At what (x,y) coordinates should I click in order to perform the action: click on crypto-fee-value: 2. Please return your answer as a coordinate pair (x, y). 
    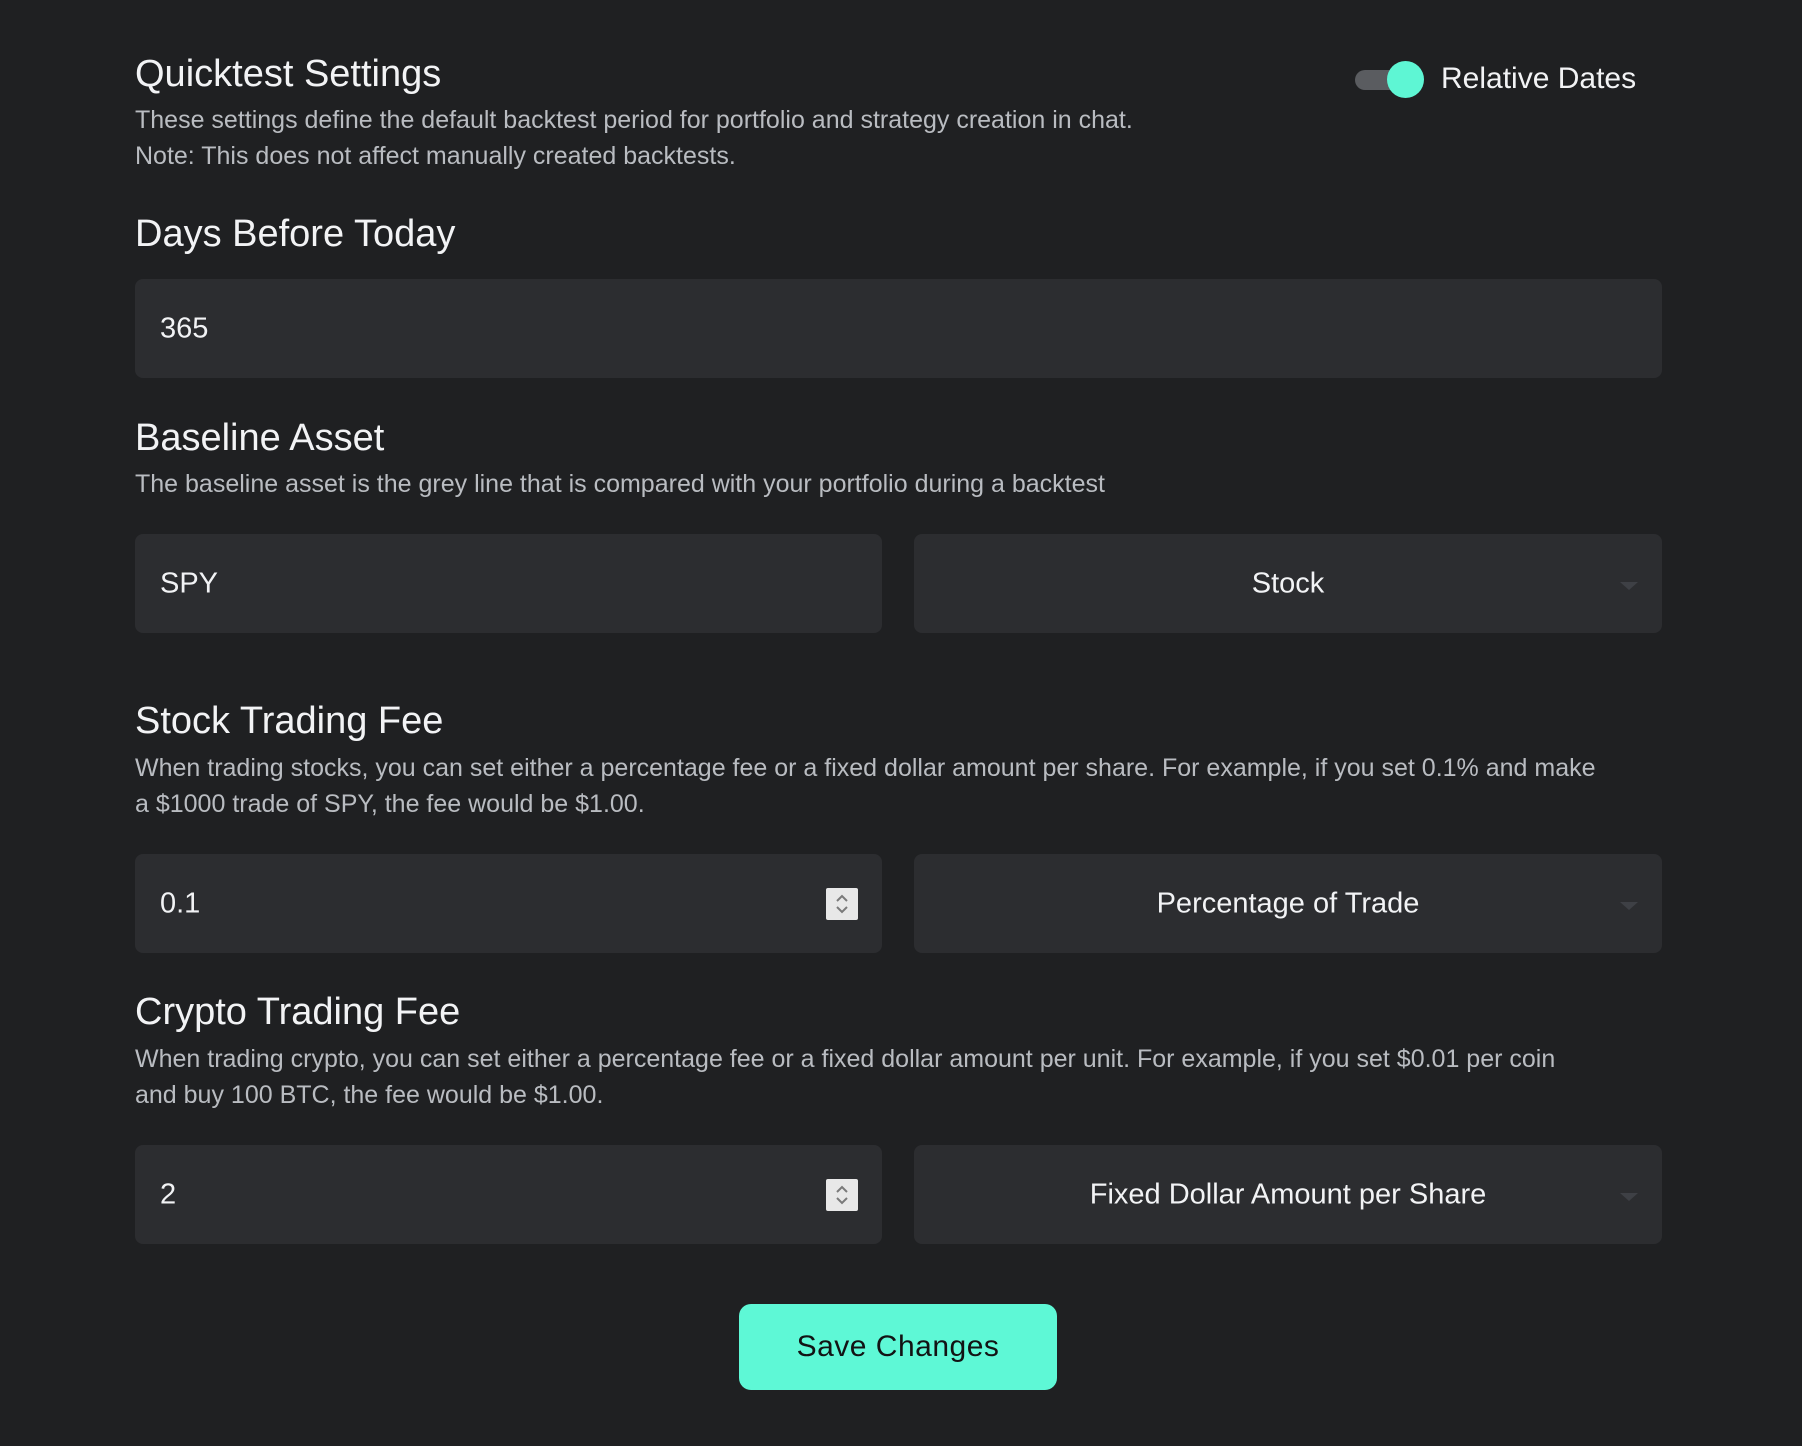
    Looking at the image, I should click on (168, 1194).